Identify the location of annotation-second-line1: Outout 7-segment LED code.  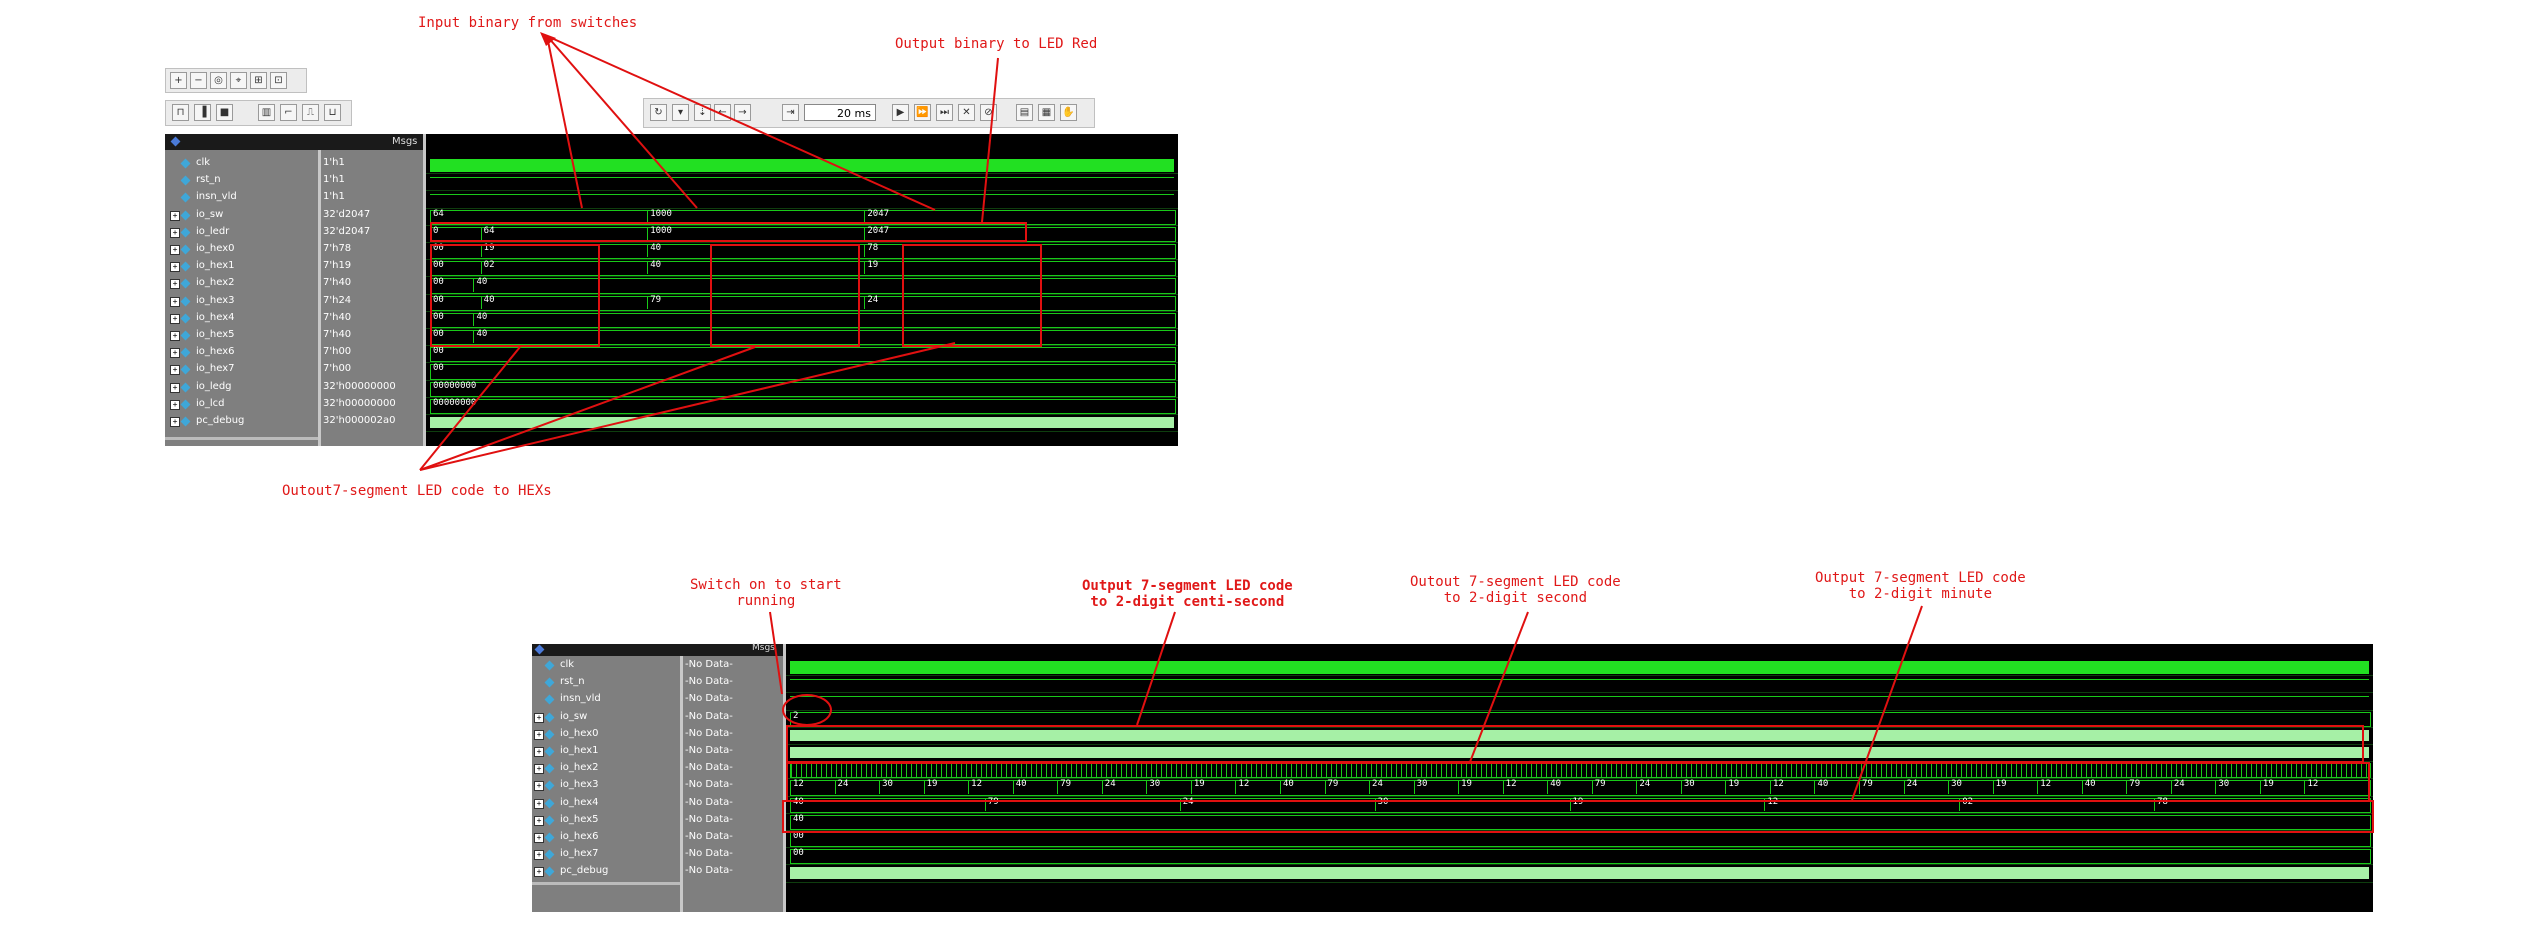
(1515, 582).